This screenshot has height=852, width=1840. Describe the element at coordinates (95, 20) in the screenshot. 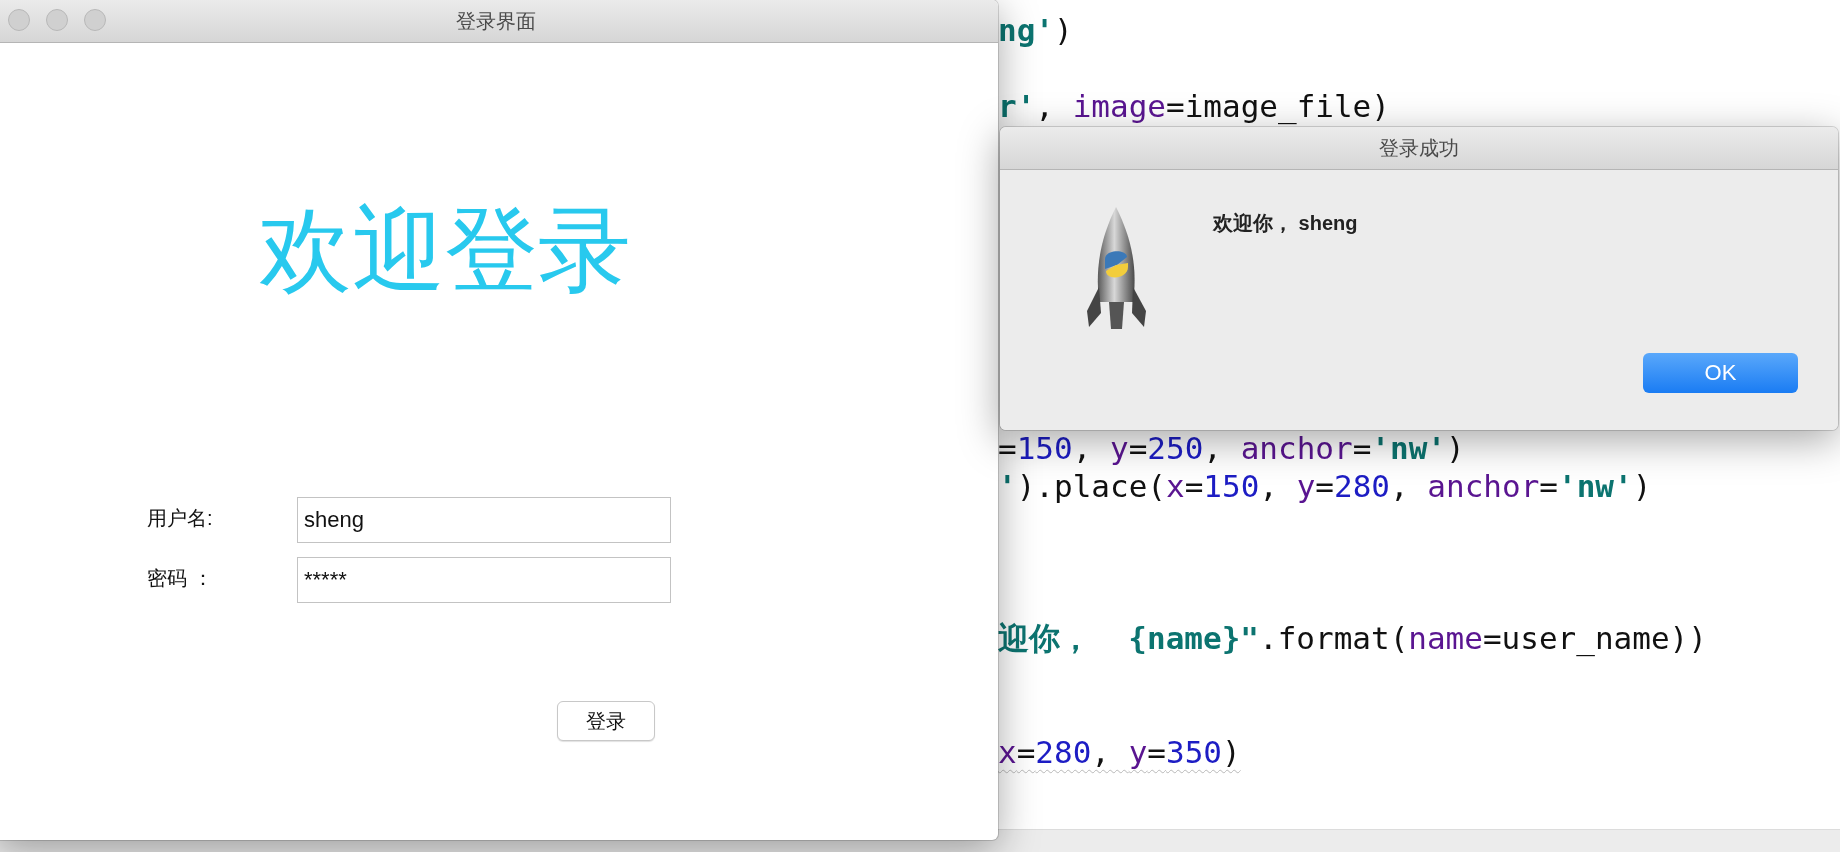

I see `zoom-button` at that location.